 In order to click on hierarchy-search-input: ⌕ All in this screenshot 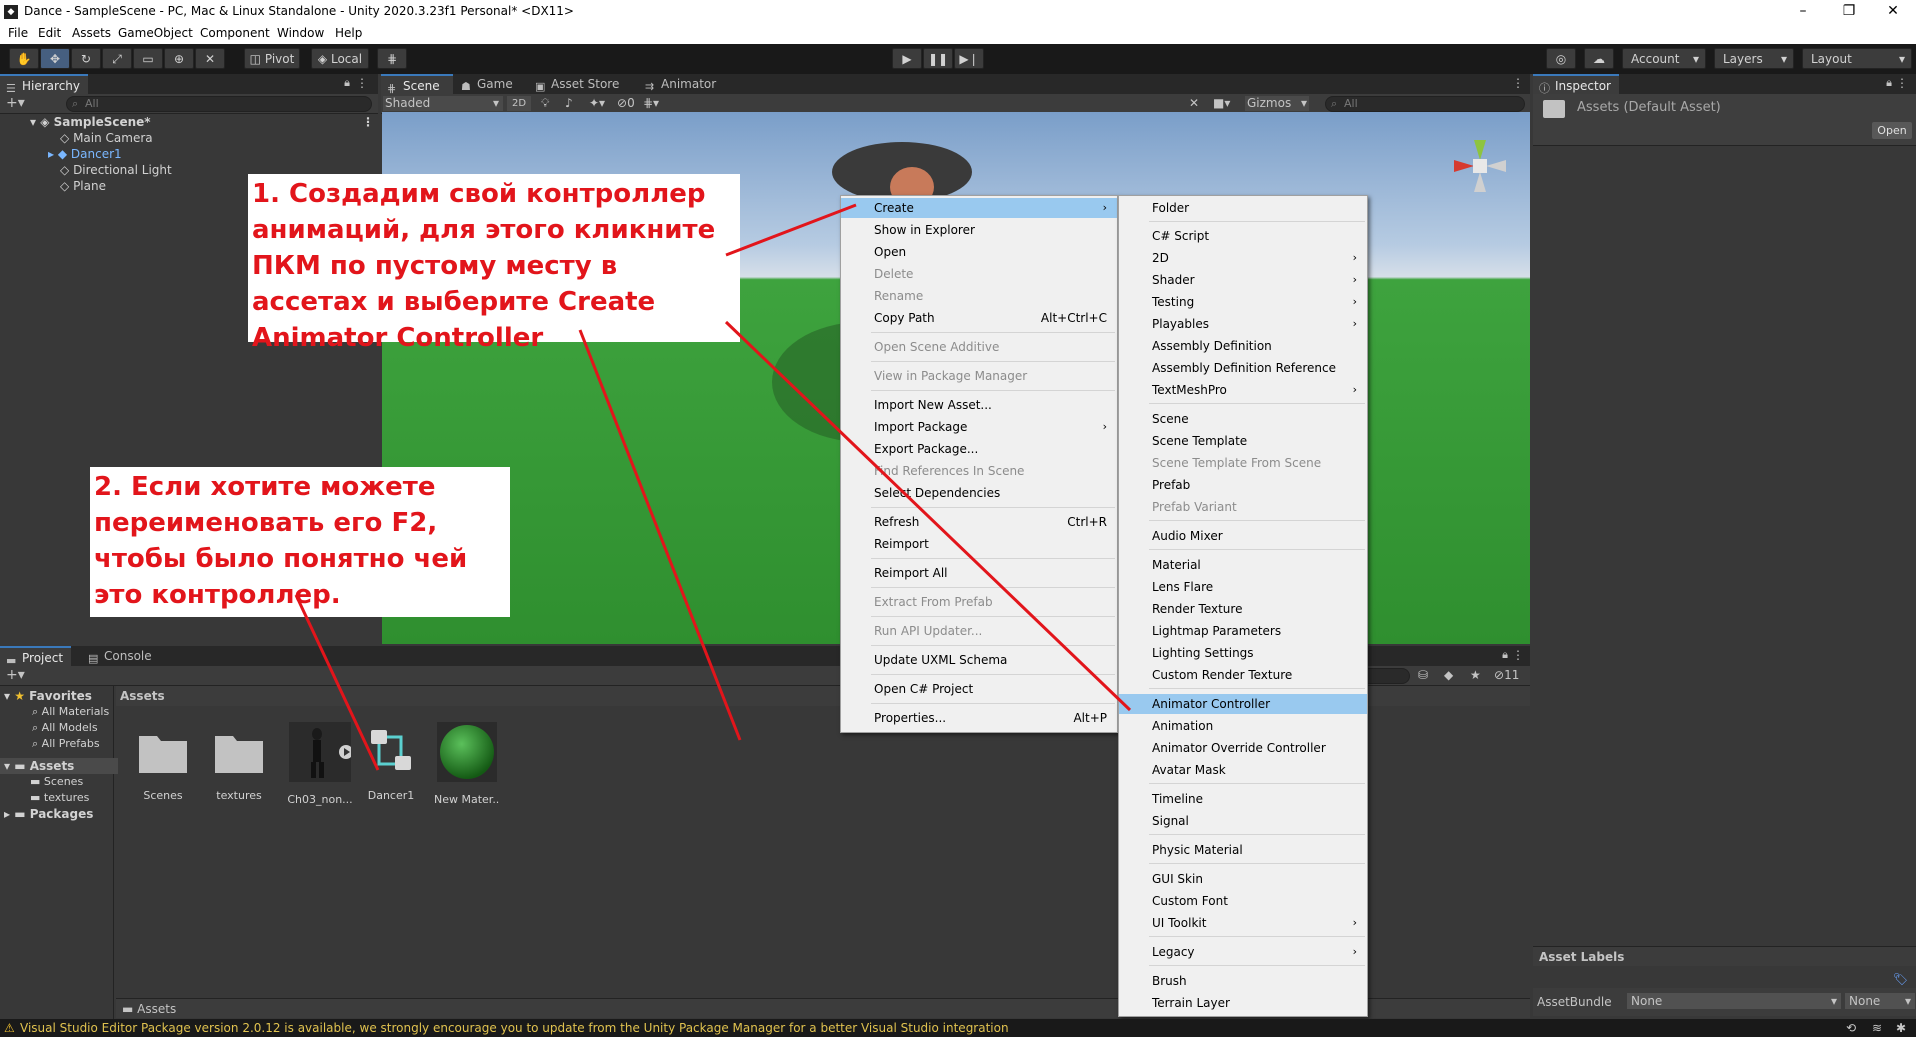, I will do `click(219, 104)`.